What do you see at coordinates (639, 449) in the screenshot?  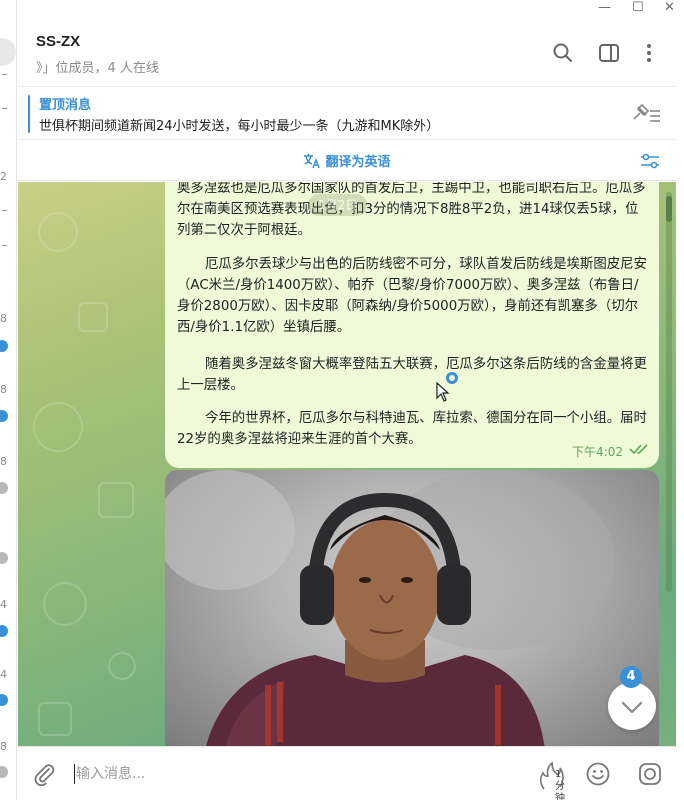 I see `read-check-icon` at bounding box center [639, 449].